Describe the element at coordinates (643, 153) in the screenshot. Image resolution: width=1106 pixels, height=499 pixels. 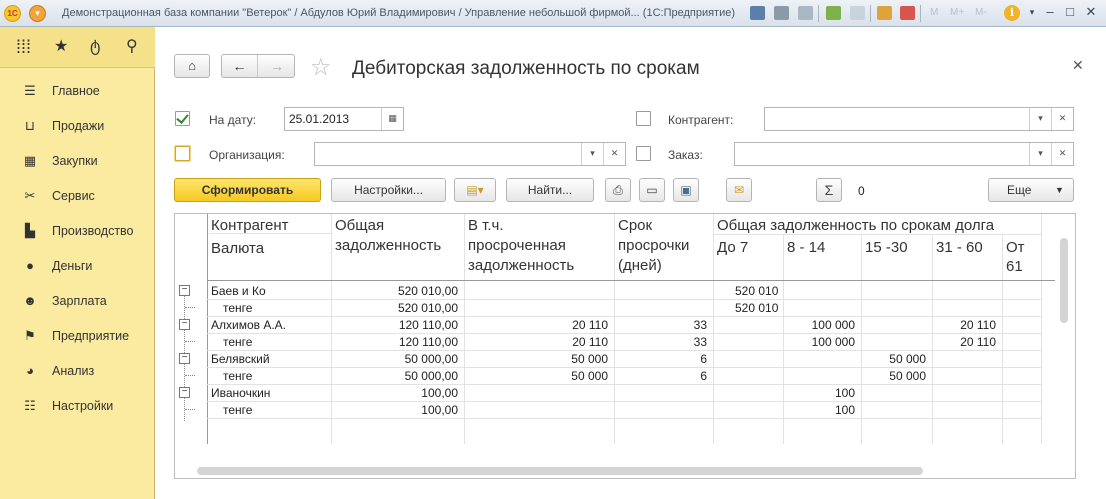
I see `order-checkbox` at that location.